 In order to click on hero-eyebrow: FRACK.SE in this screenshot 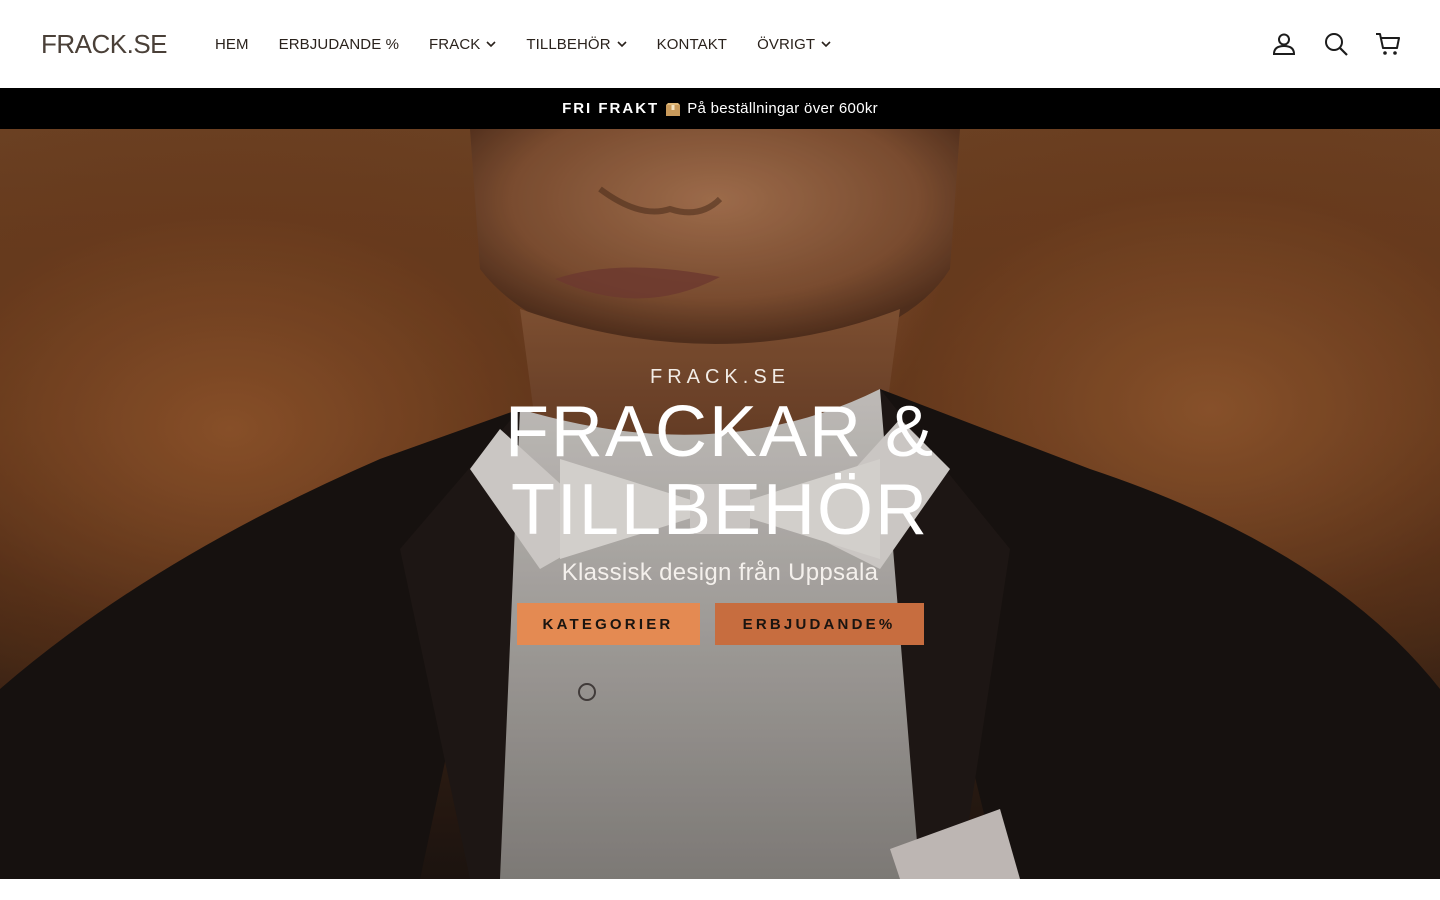, I will do `click(720, 377)`.